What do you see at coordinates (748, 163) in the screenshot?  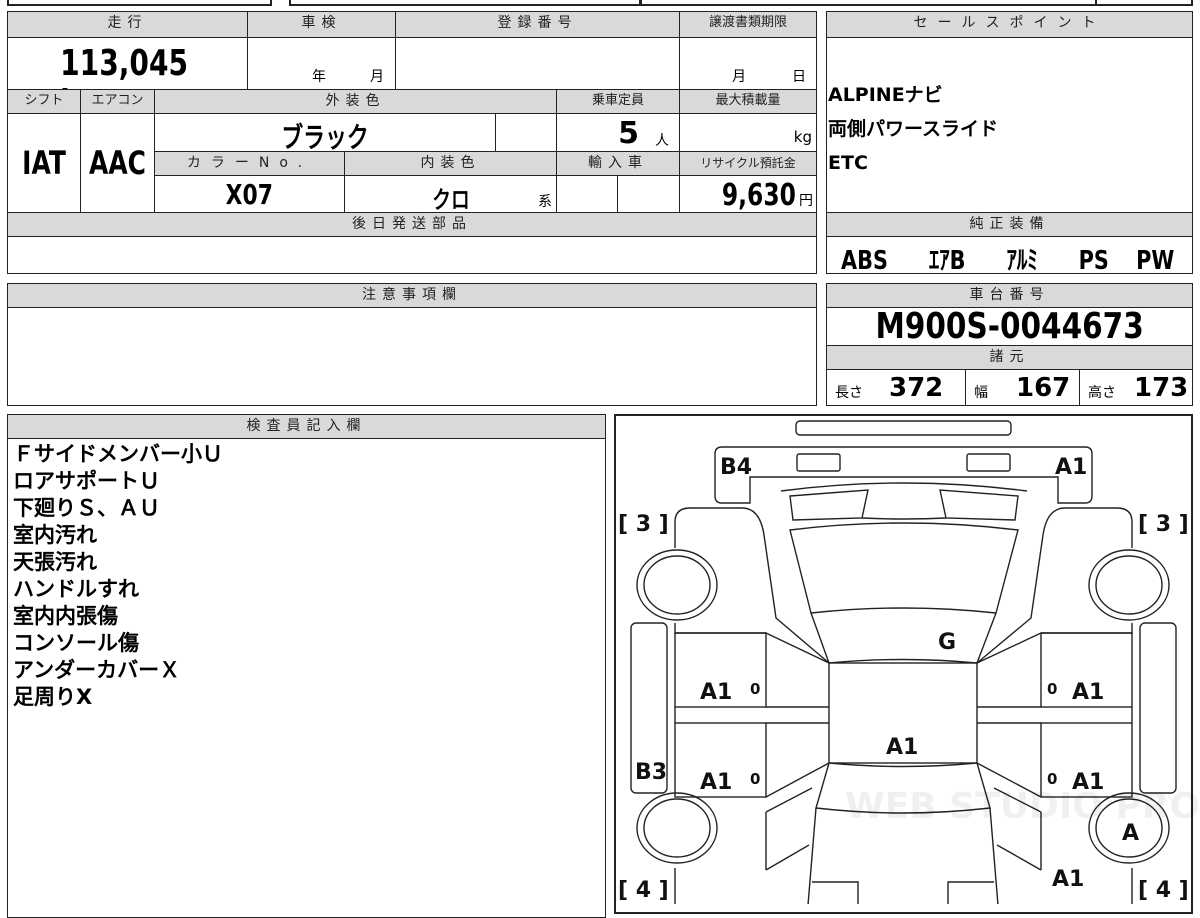 I see `recycle-fee-header: リサイクル預託金` at bounding box center [748, 163].